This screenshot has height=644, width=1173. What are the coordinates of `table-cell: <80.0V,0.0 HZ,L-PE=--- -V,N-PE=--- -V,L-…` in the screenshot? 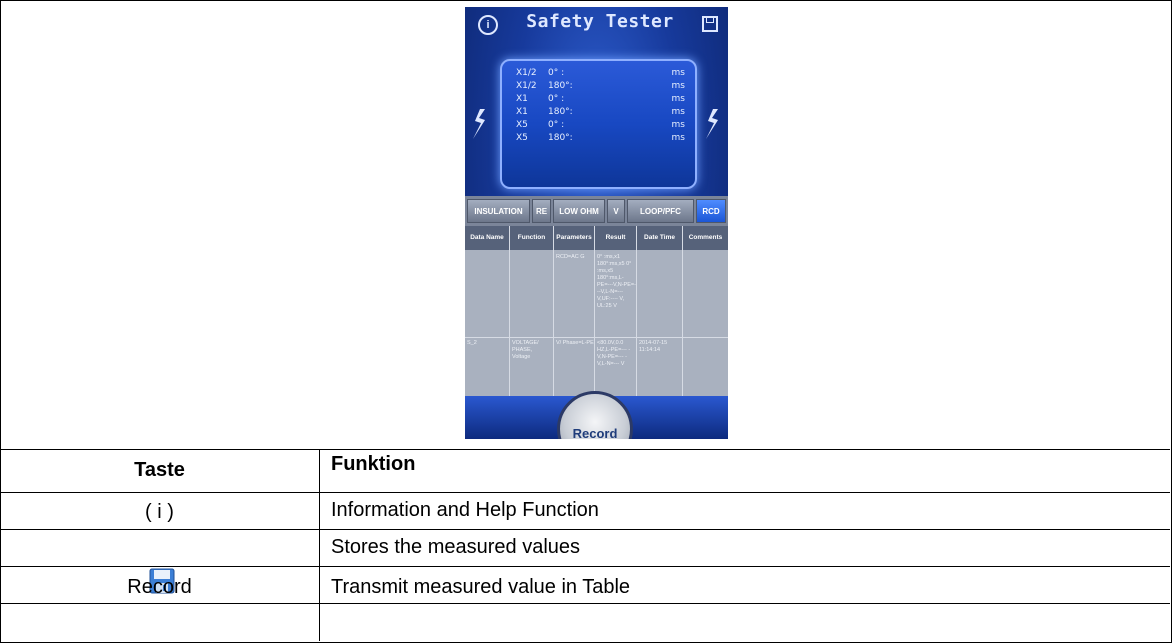 It's located at (614, 353).